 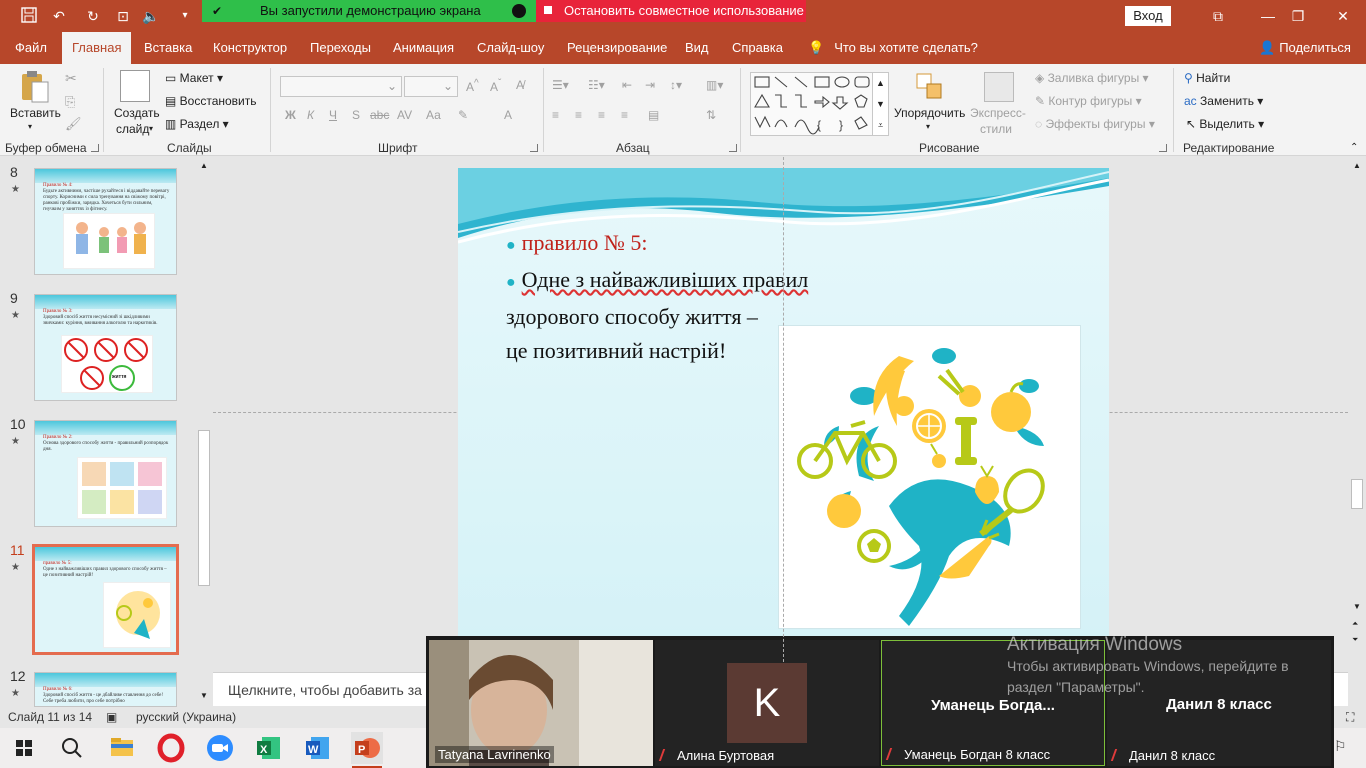 What do you see at coordinates (711, 115) in the screenshot?
I see `text-direction-icon: ⇅` at bounding box center [711, 115].